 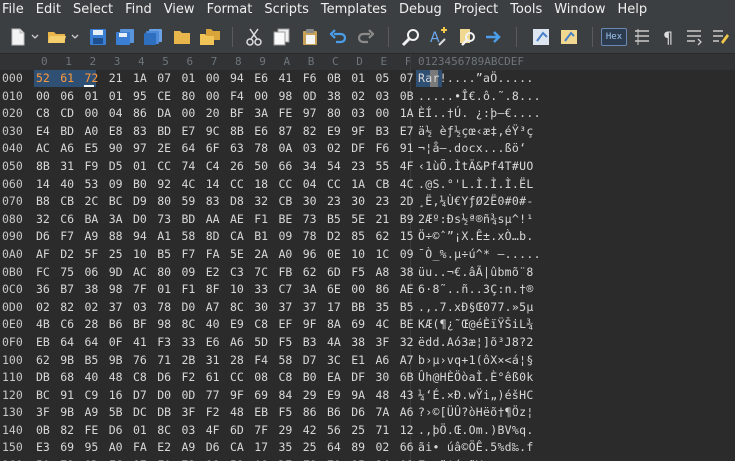 I want to click on hex-byte: CB, so click(x=286, y=201).